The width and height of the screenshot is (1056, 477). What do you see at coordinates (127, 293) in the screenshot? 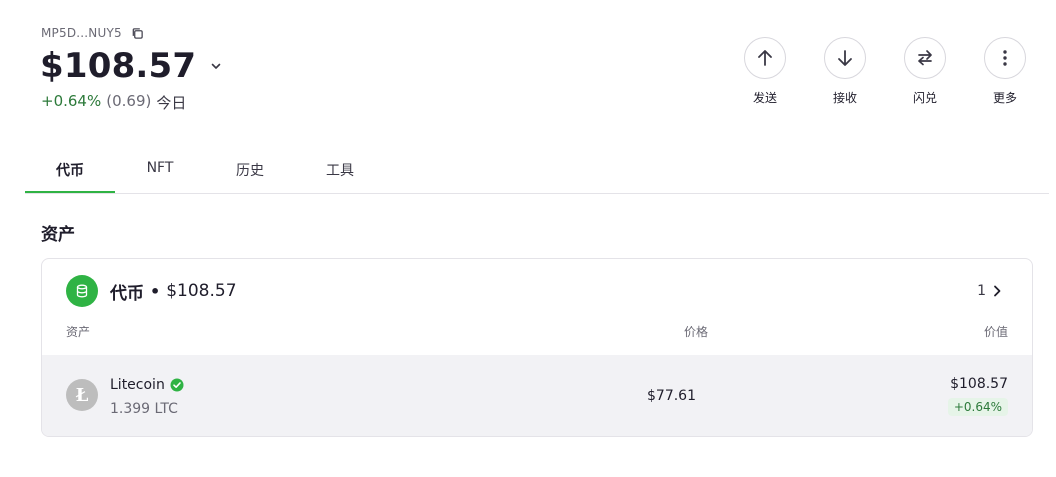
I see `tokens-card-title: 代币` at bounding box center [127, 293].